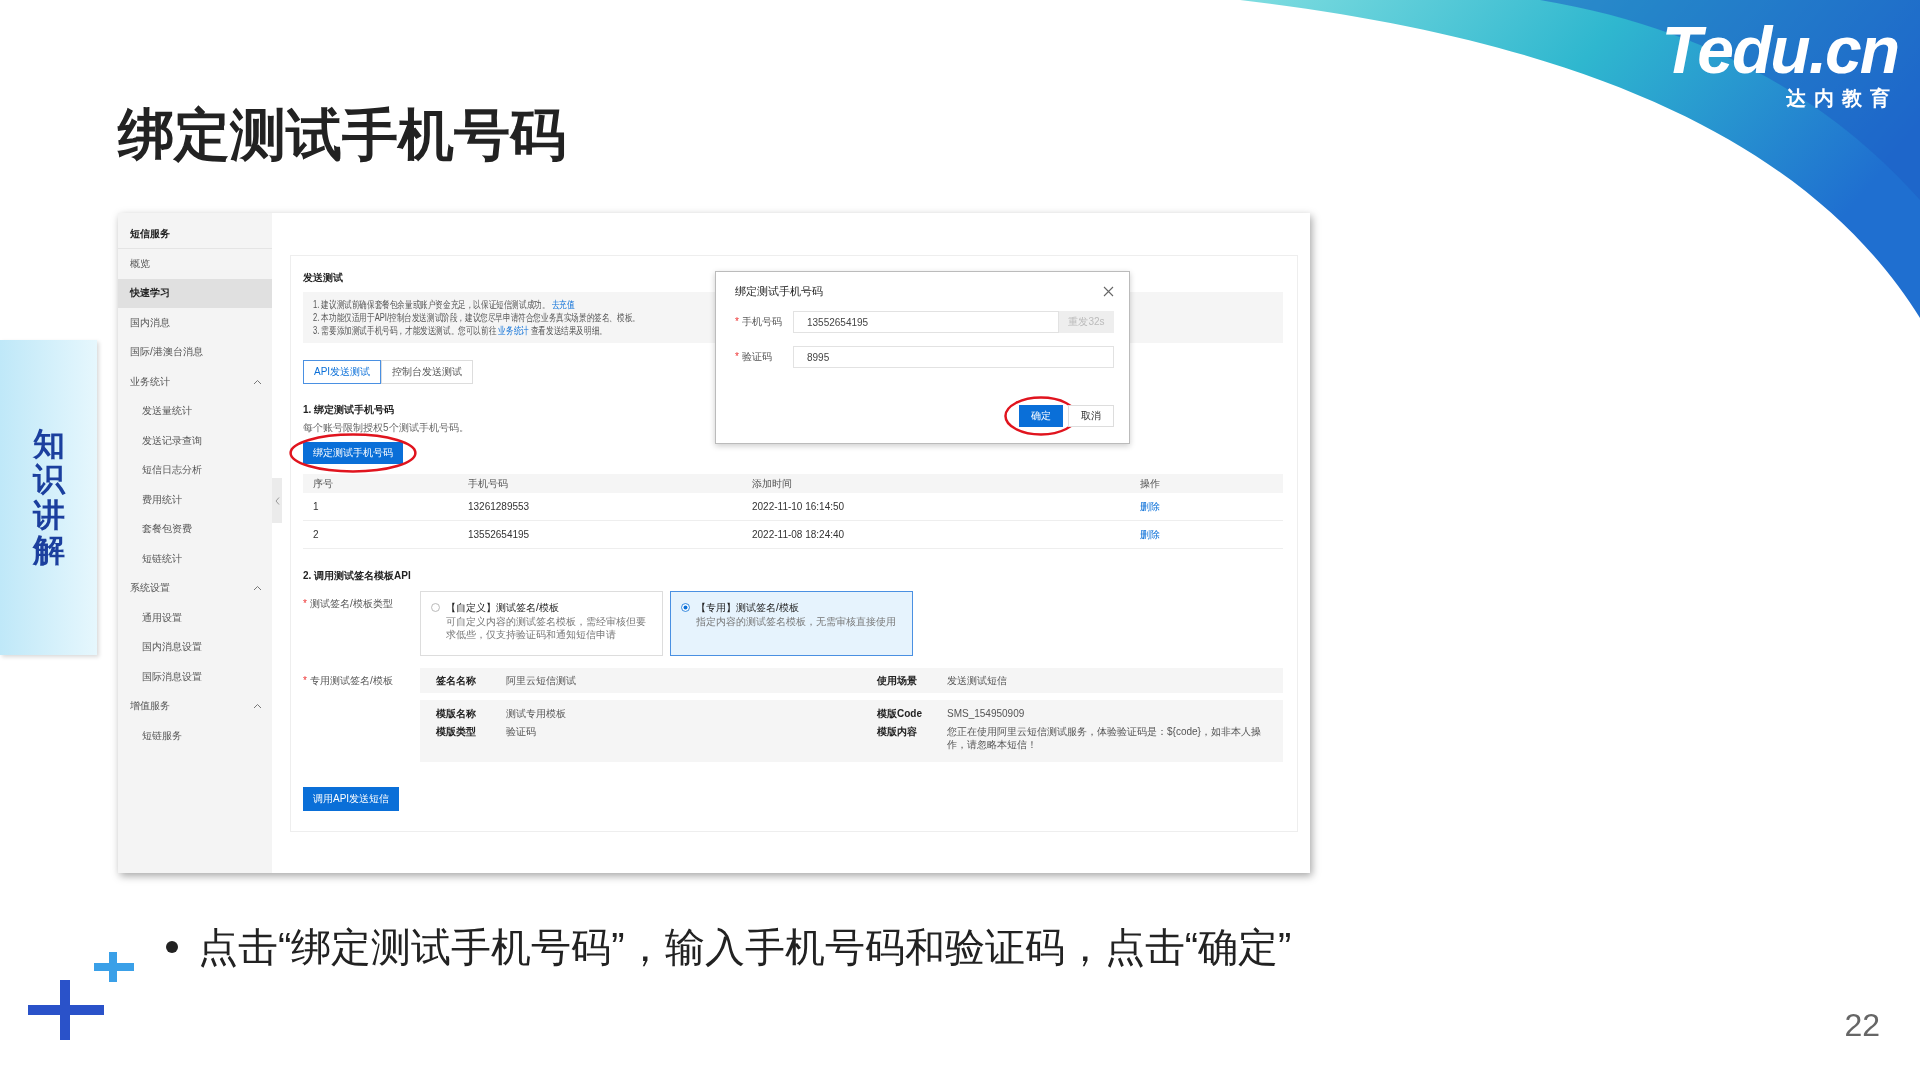  Describe the element at coordinates (195, 323) in the screenshot. I see `sidebar-item: 国内消息` at that location.